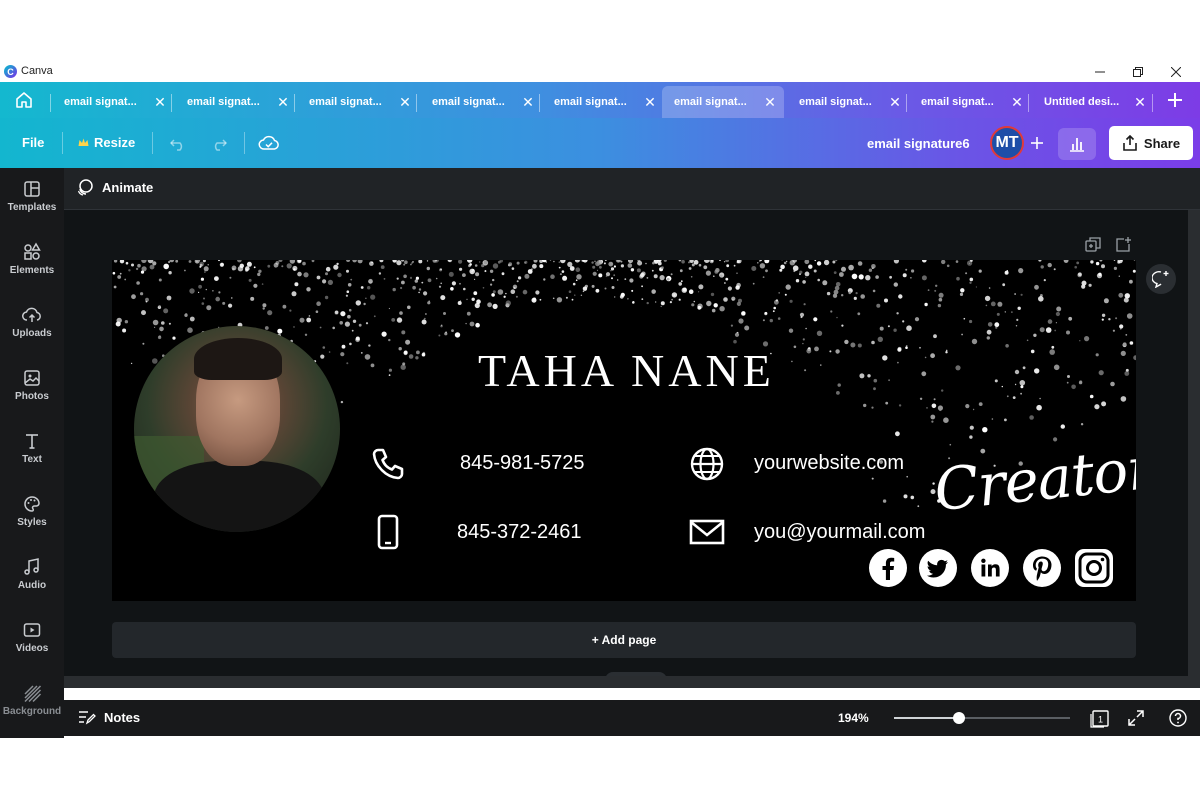  Describe the element at coordinates (32, 448) in the screenshot. I see `sidebar-item-text: Text` at that location.